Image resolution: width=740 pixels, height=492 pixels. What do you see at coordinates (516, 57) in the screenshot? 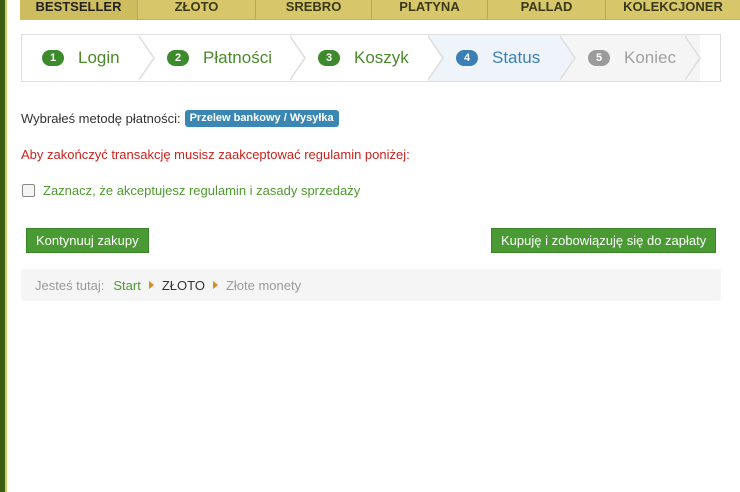
I see `step-label: Status` at bounding box center [516, 57].